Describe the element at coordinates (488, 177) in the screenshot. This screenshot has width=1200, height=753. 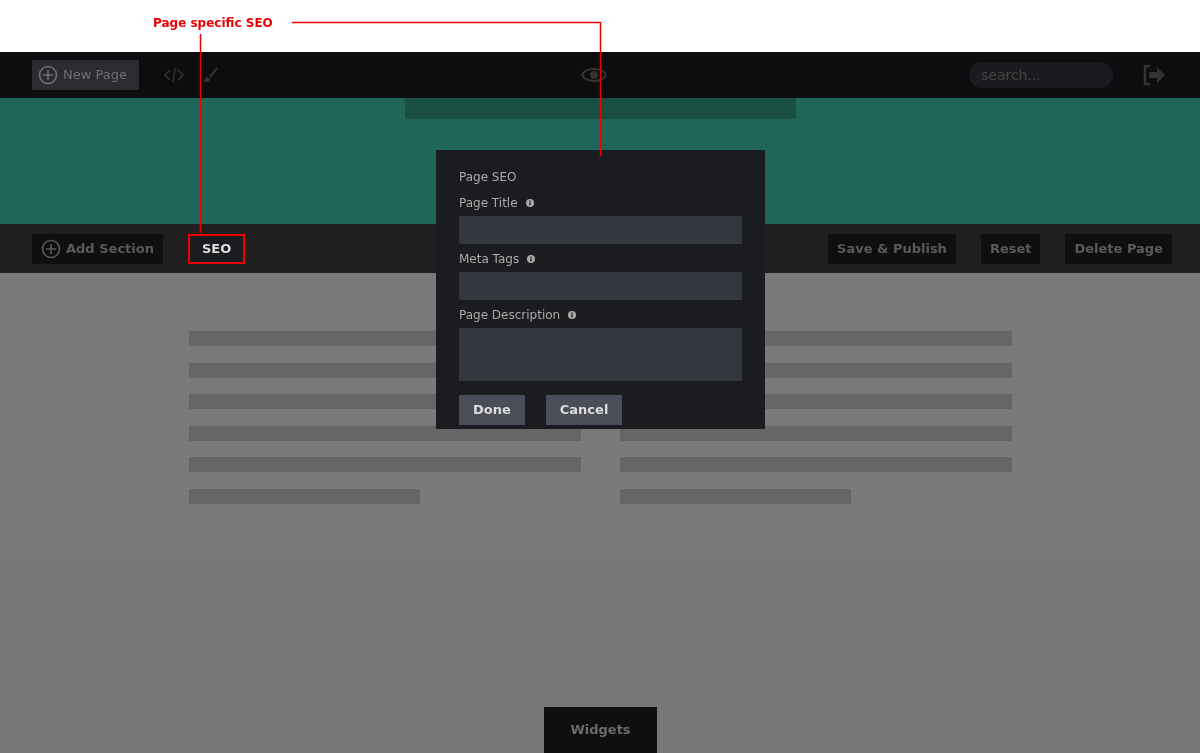
I see `dialog-title: Page SEO` at that location.